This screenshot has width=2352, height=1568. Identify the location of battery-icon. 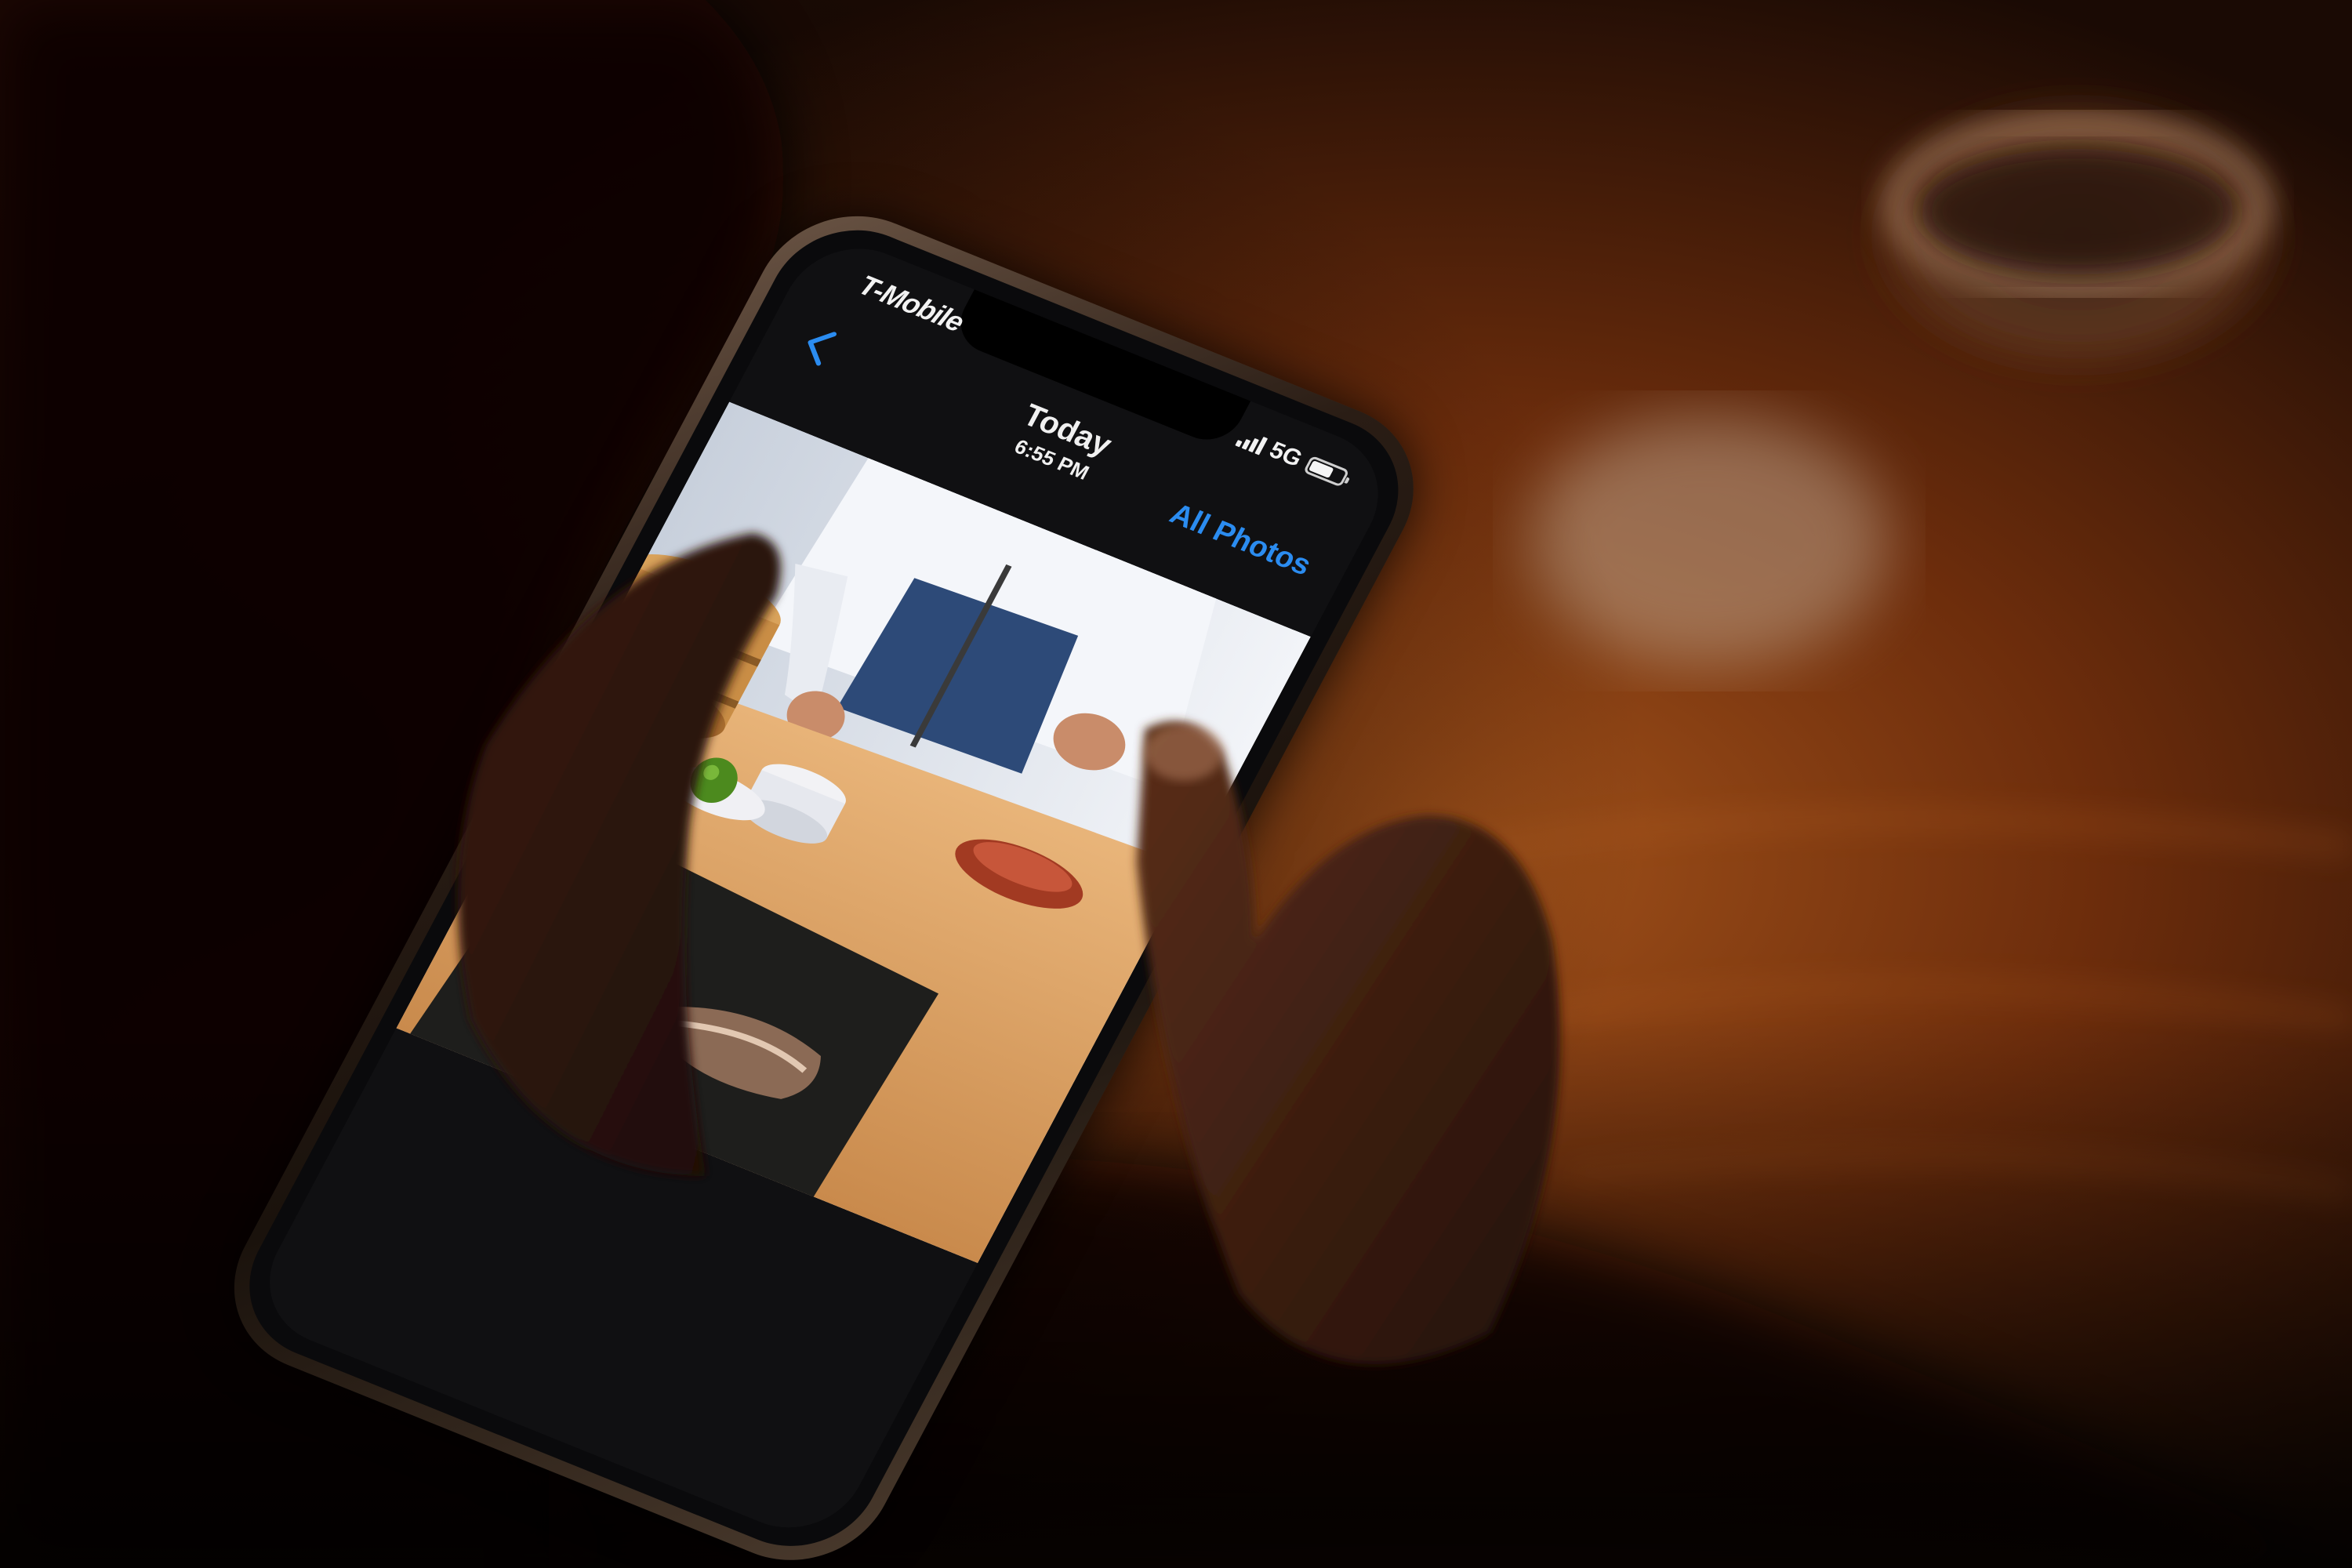
(1326, 471).